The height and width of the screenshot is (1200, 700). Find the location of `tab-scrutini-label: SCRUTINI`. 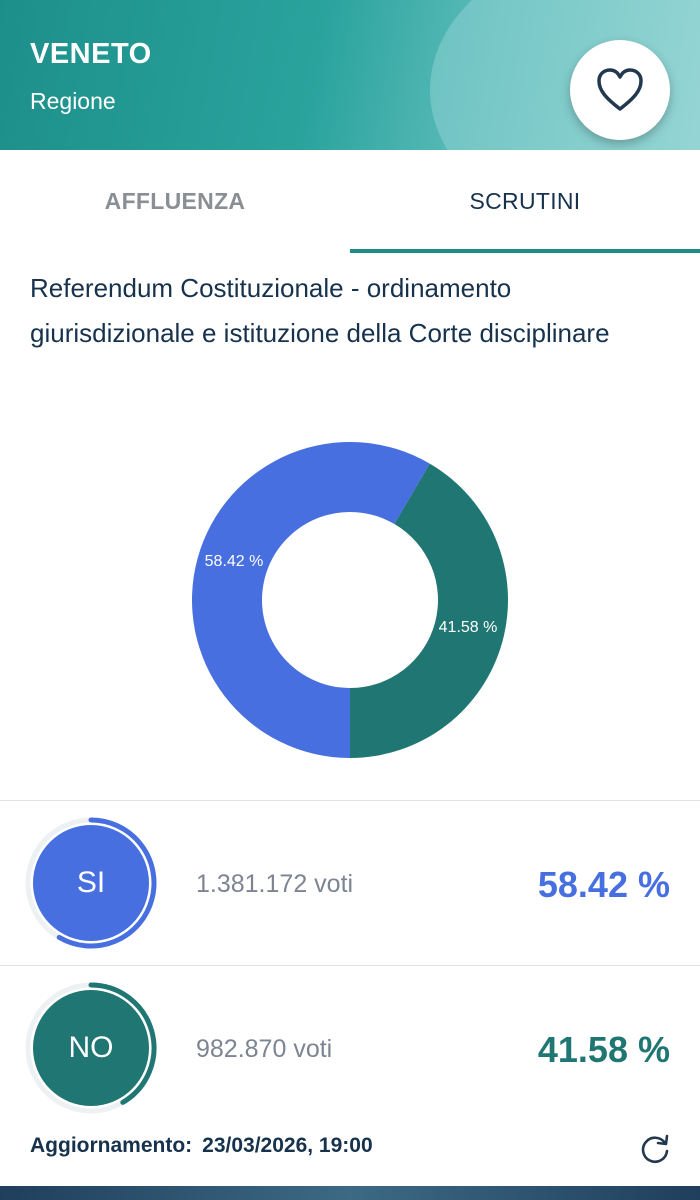

tab-scrutini-label: SCRUTINI is located at coordinates (525, 201).